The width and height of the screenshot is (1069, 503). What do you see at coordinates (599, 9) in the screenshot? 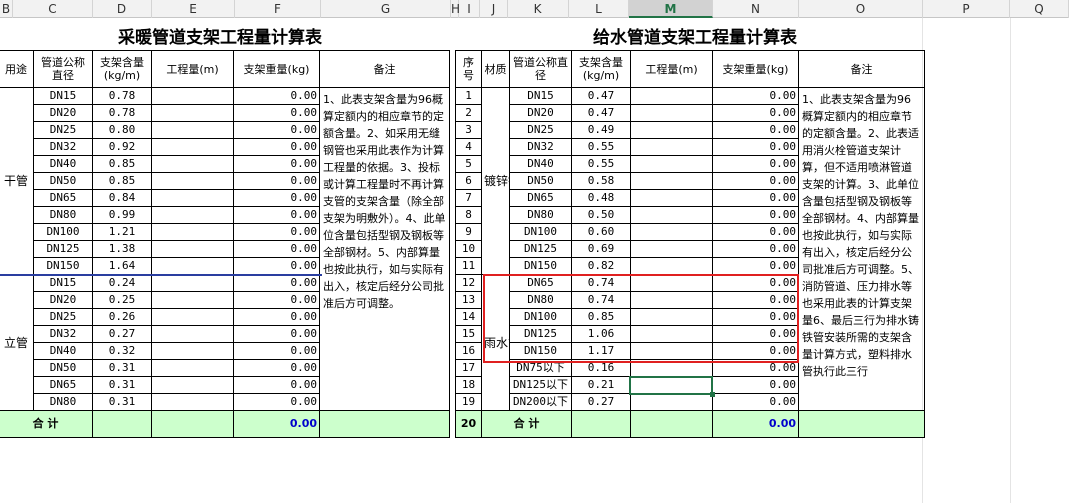
I see `column-header-l: L` at bounding box center [599, 9].